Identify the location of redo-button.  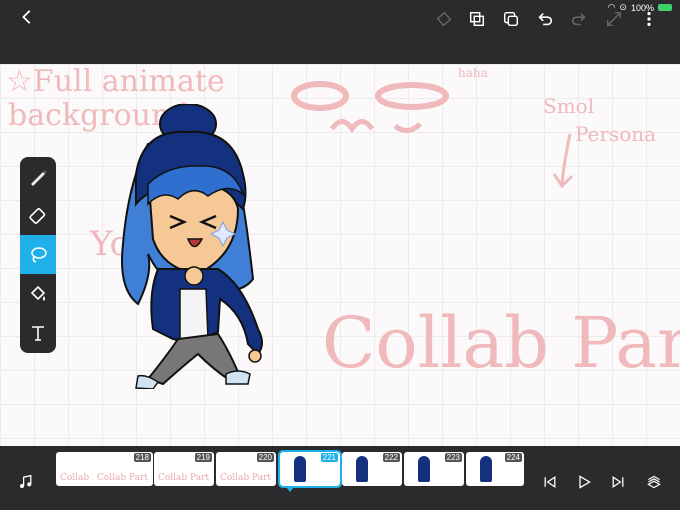
(579, 19).